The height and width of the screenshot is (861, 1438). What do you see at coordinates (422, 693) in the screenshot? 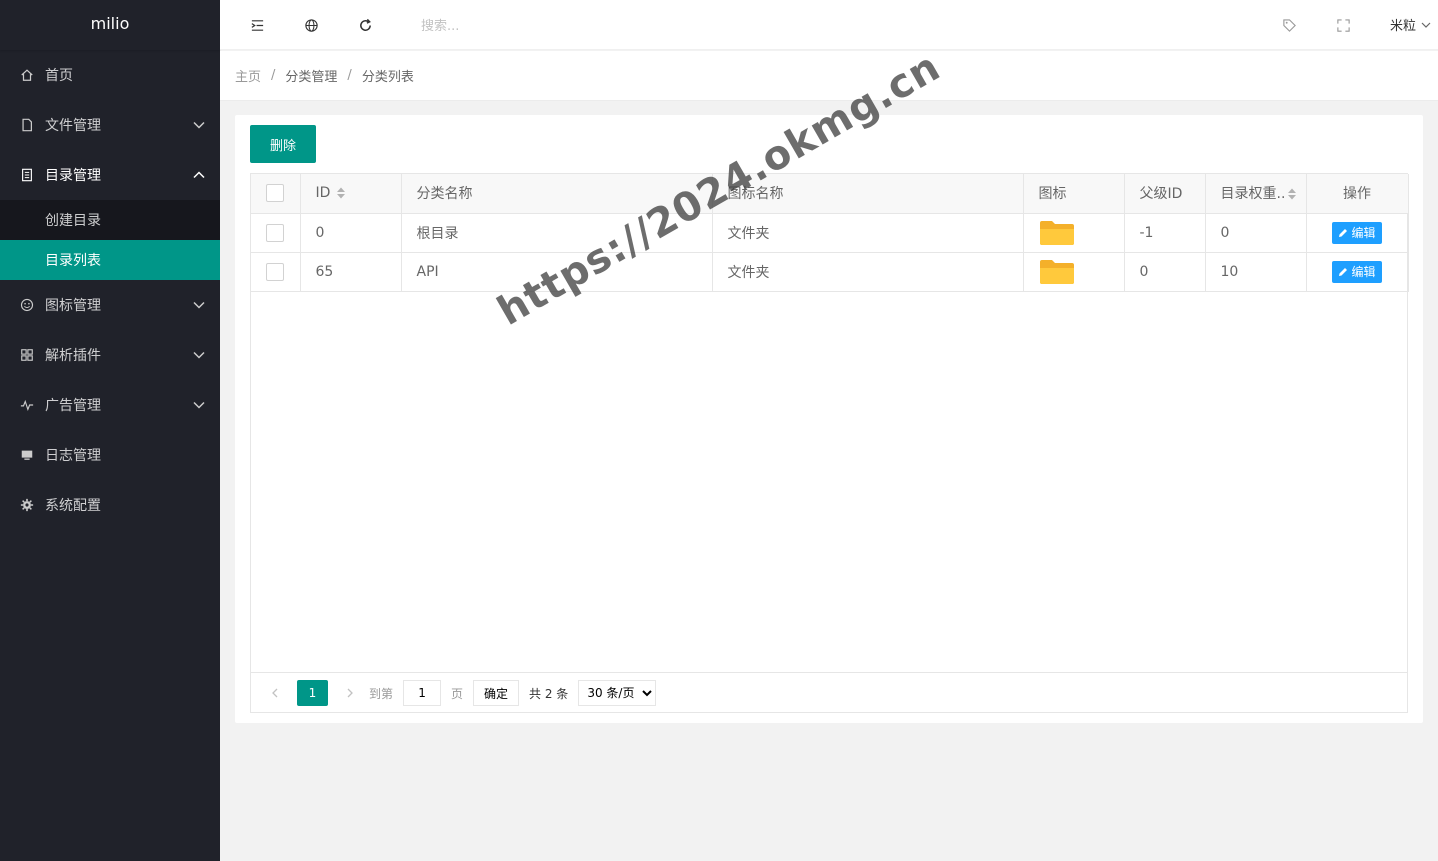
I see `goto-page-input` at bounding box center [422, 693].